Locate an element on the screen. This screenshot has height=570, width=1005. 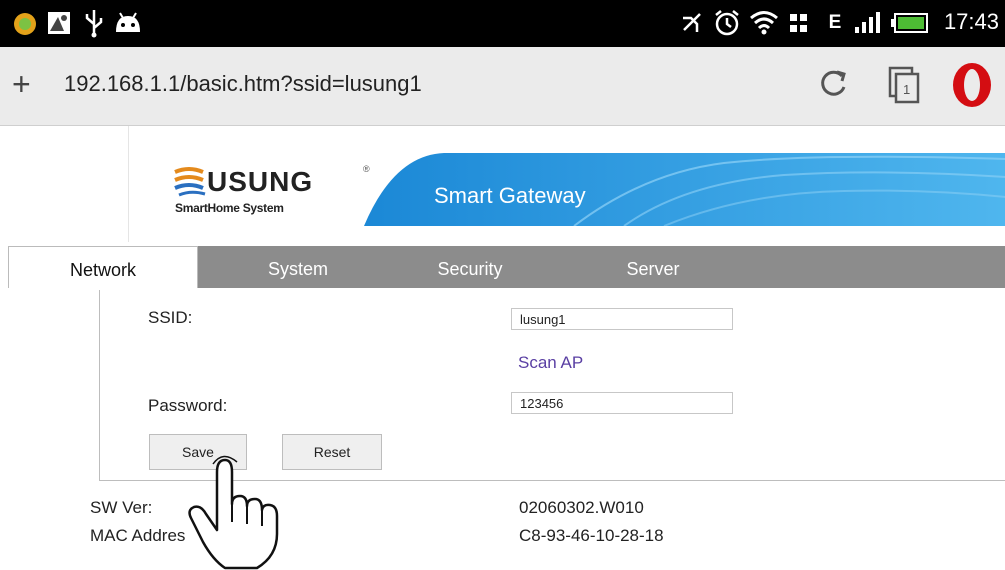
mac-address-value: C8-93-46-10-28-18 is located at coordinates (591, 535).